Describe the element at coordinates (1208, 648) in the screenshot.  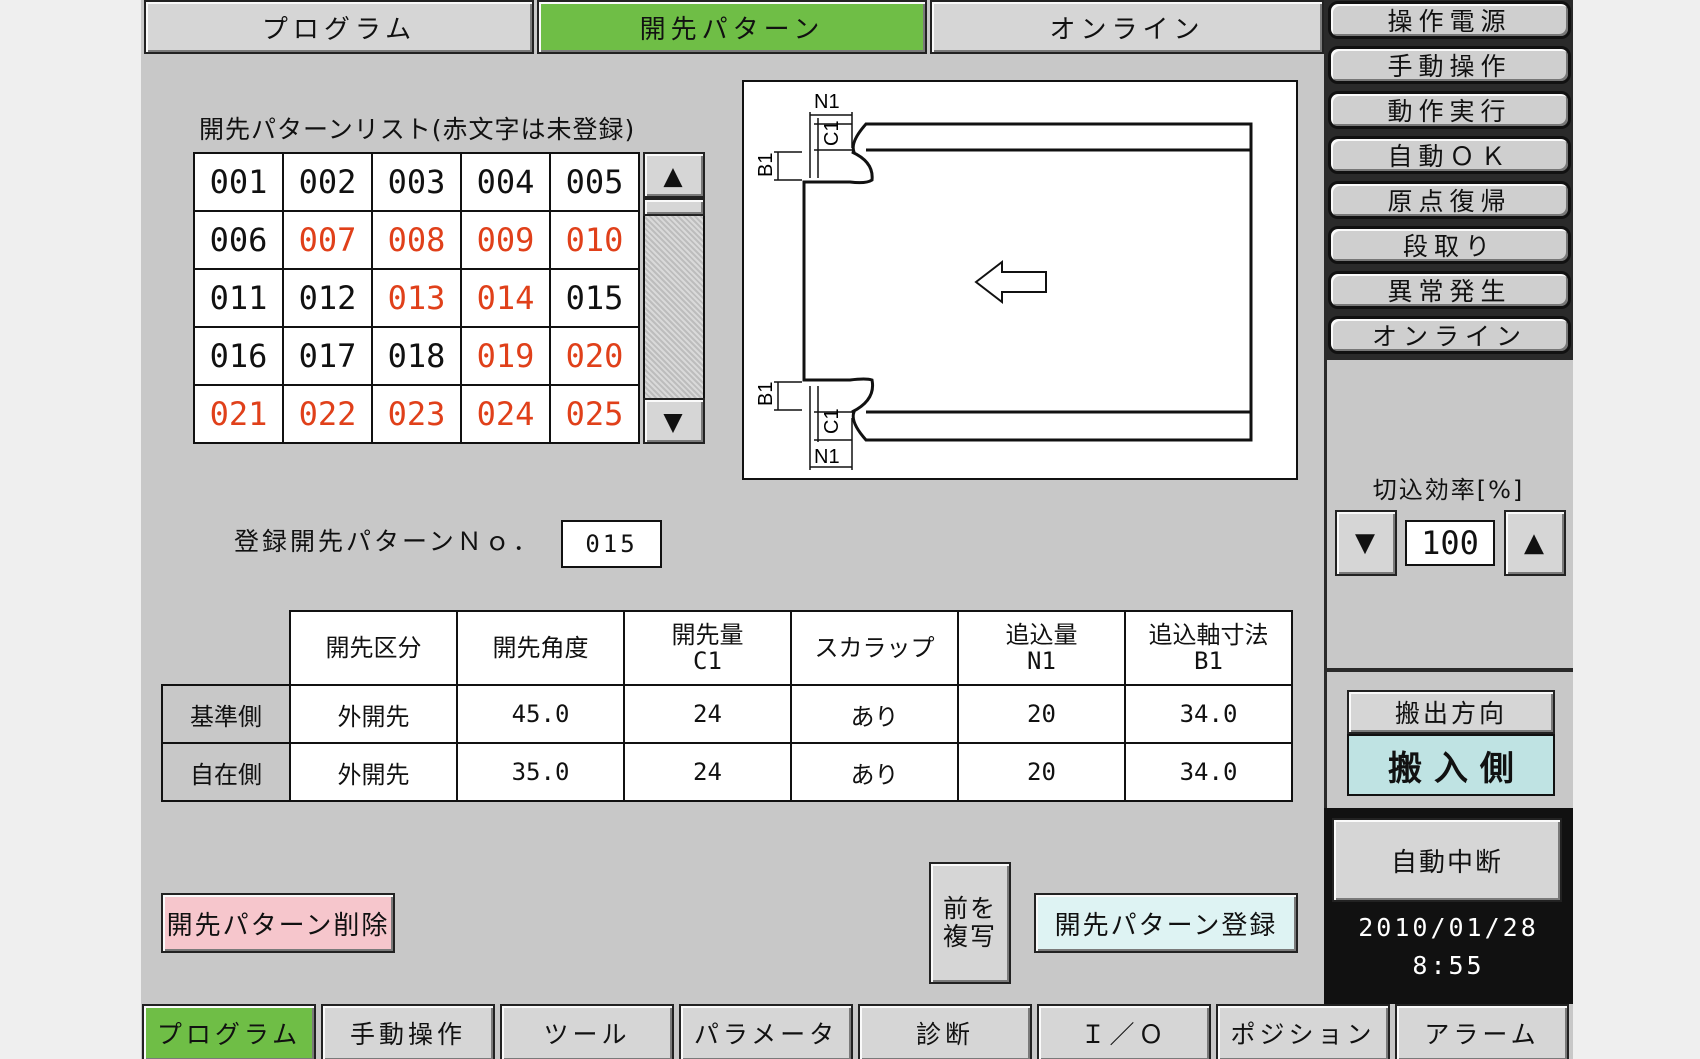
I see `header-push-axis-size: 追込軸寸法 B1` at that location.